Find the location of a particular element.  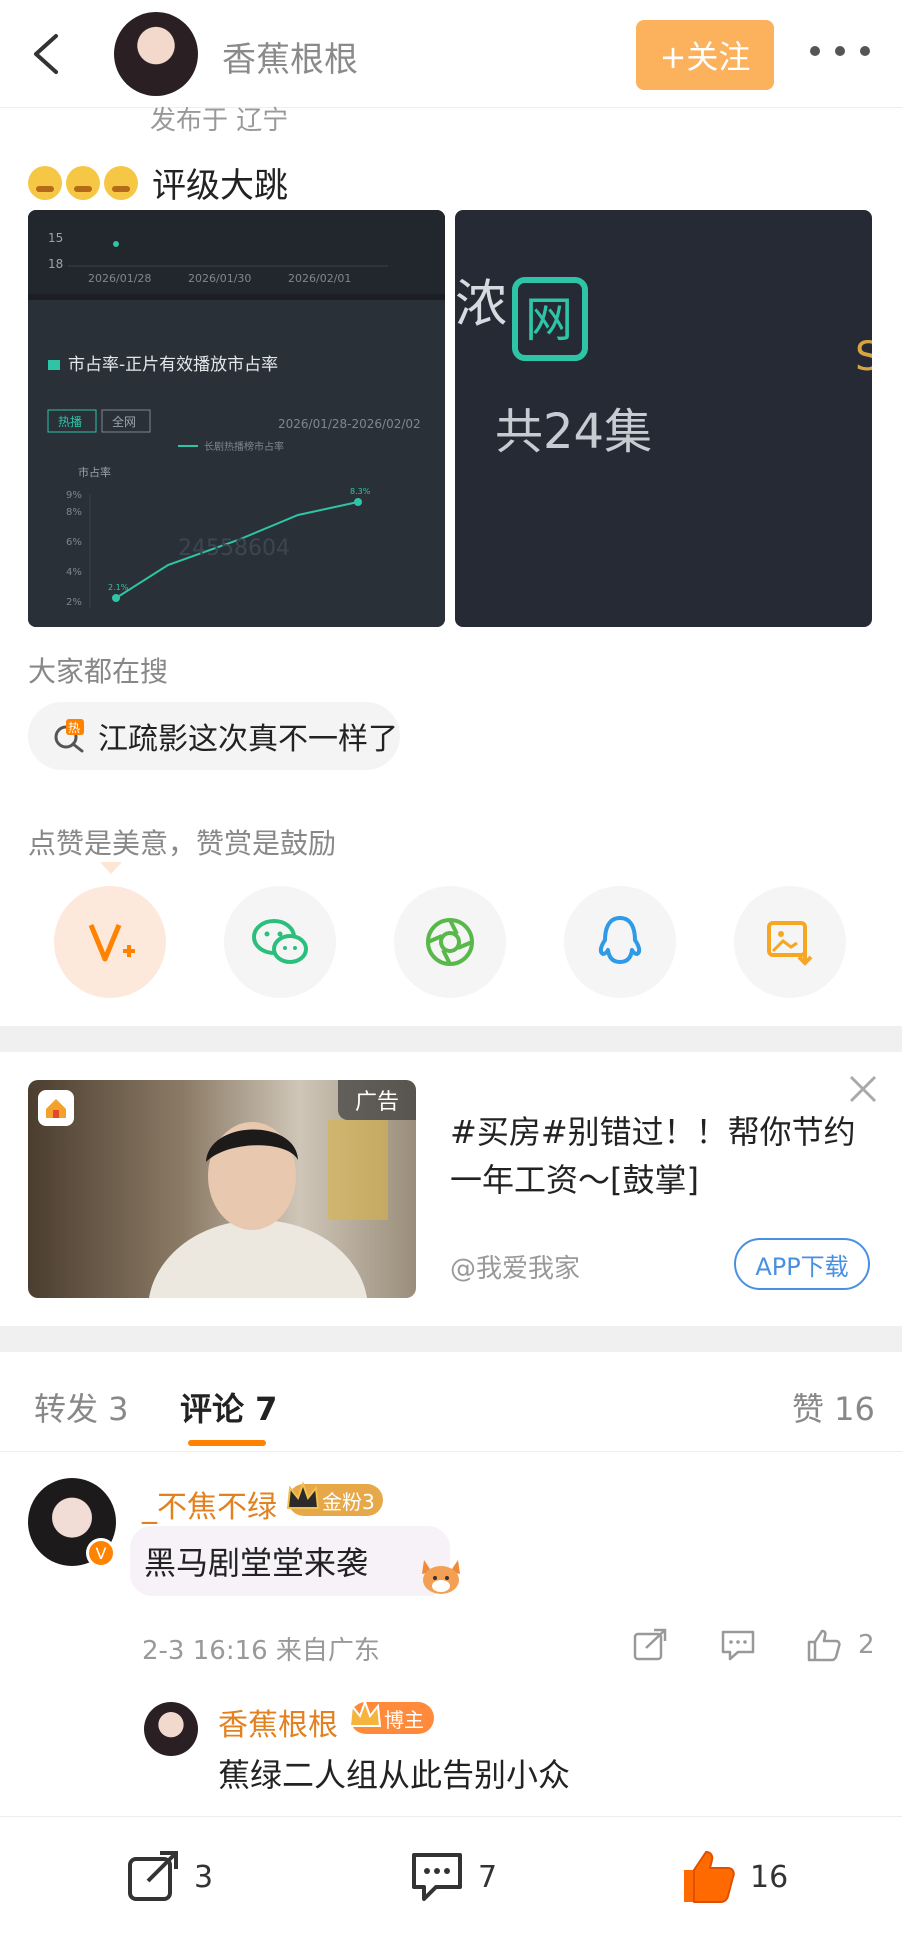

repost-icon is located at coordinates (153, 1876).